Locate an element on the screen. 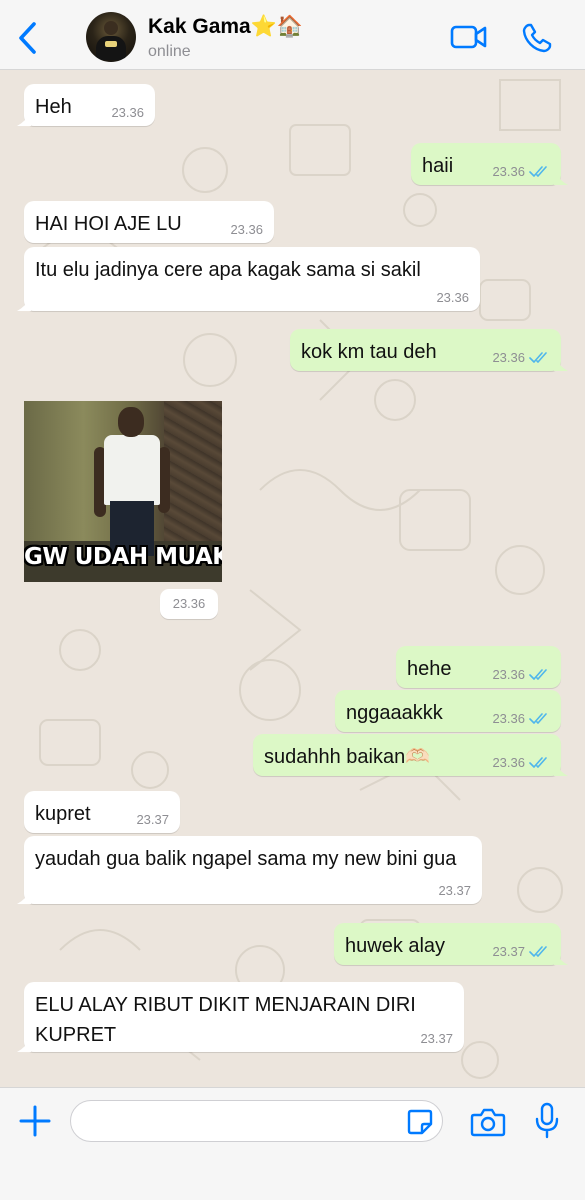  phone-icon is located at coordinates (537, 38).